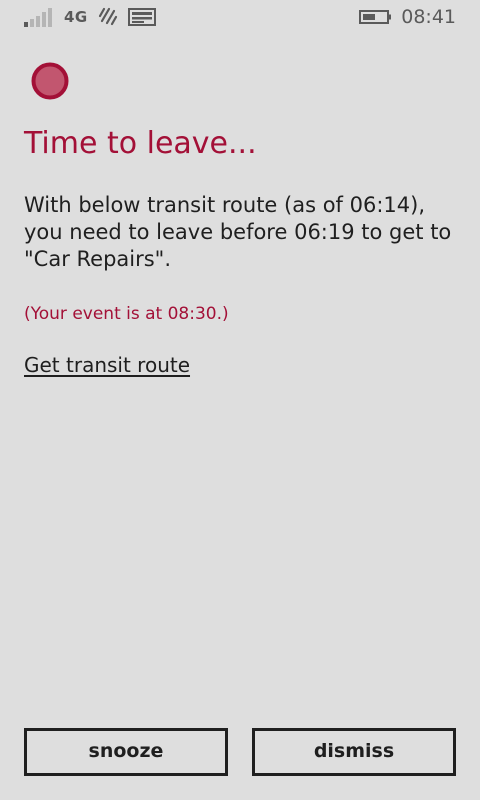 The width and height of the screenshot is (480, 800). I want to click on signal-strength-icon, so click(39, 17).